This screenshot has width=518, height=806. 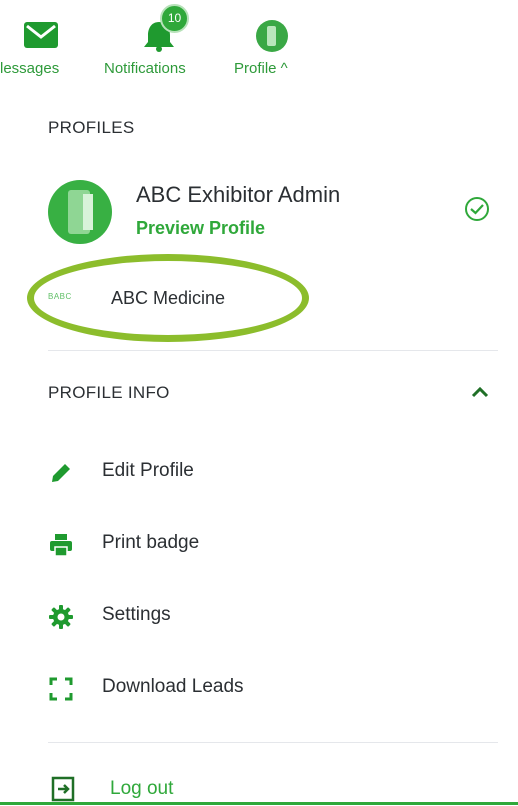 I want to click on menu-item-download-leads: Download Leads, so click(x=270, y=688).